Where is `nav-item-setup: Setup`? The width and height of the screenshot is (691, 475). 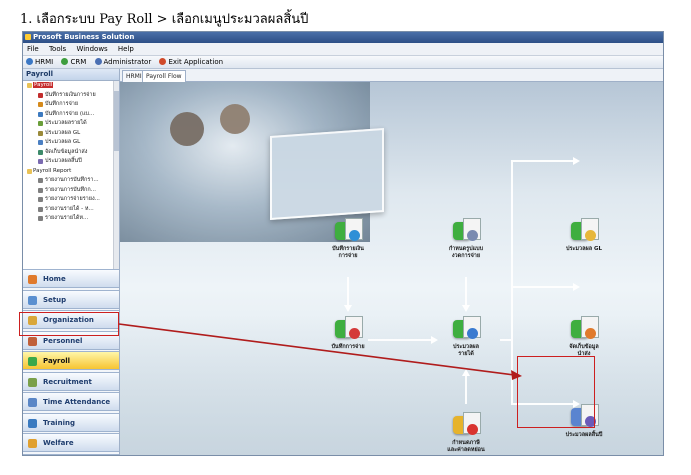 nav-item-setup: Setup is located at coordinates (71, 299).